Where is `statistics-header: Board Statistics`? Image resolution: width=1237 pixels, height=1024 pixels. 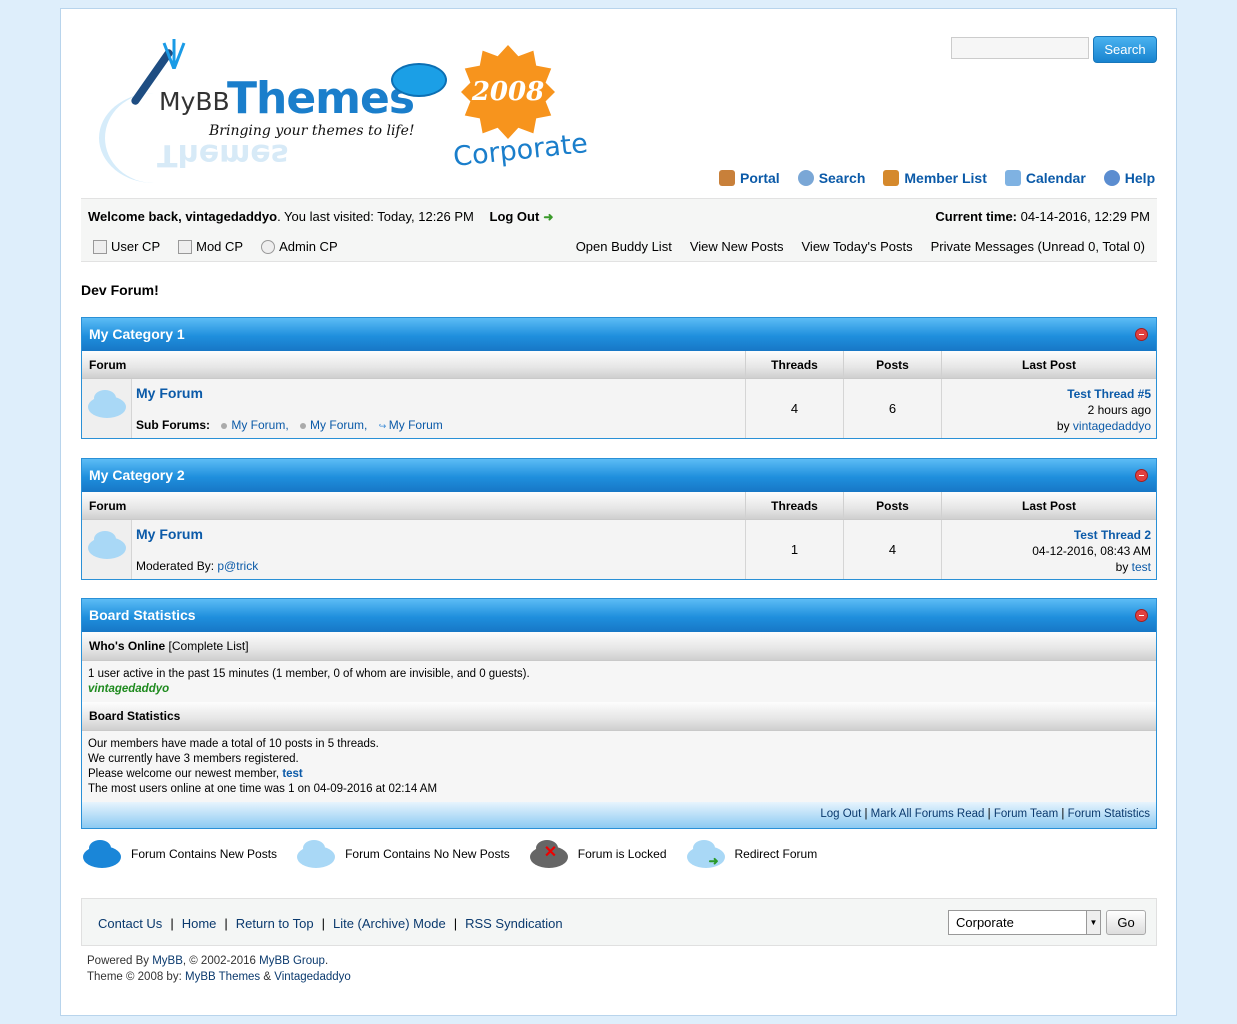
statistics-header: Board Statistics is located at coordinates (619, 615).